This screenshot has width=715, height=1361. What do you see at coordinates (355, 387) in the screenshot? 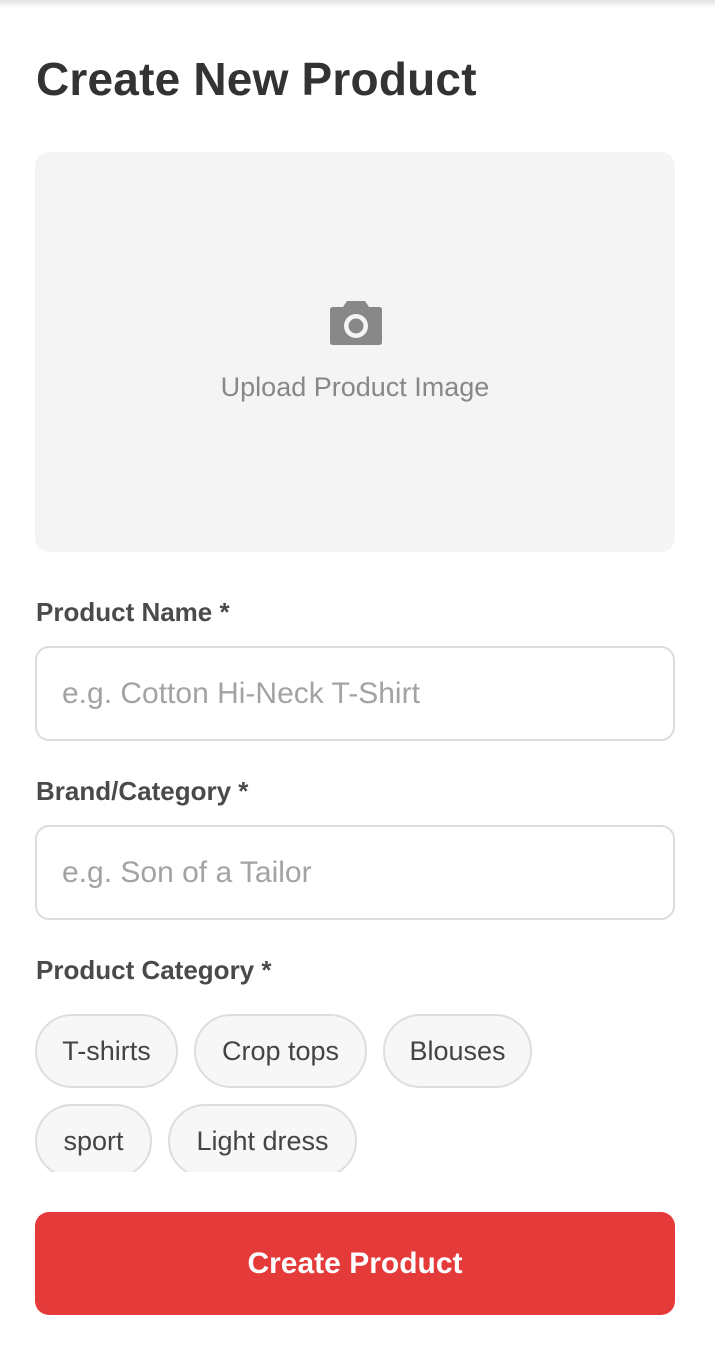
I see `upload-image-label: Upload Product Image` at bounding box center [355, 387].